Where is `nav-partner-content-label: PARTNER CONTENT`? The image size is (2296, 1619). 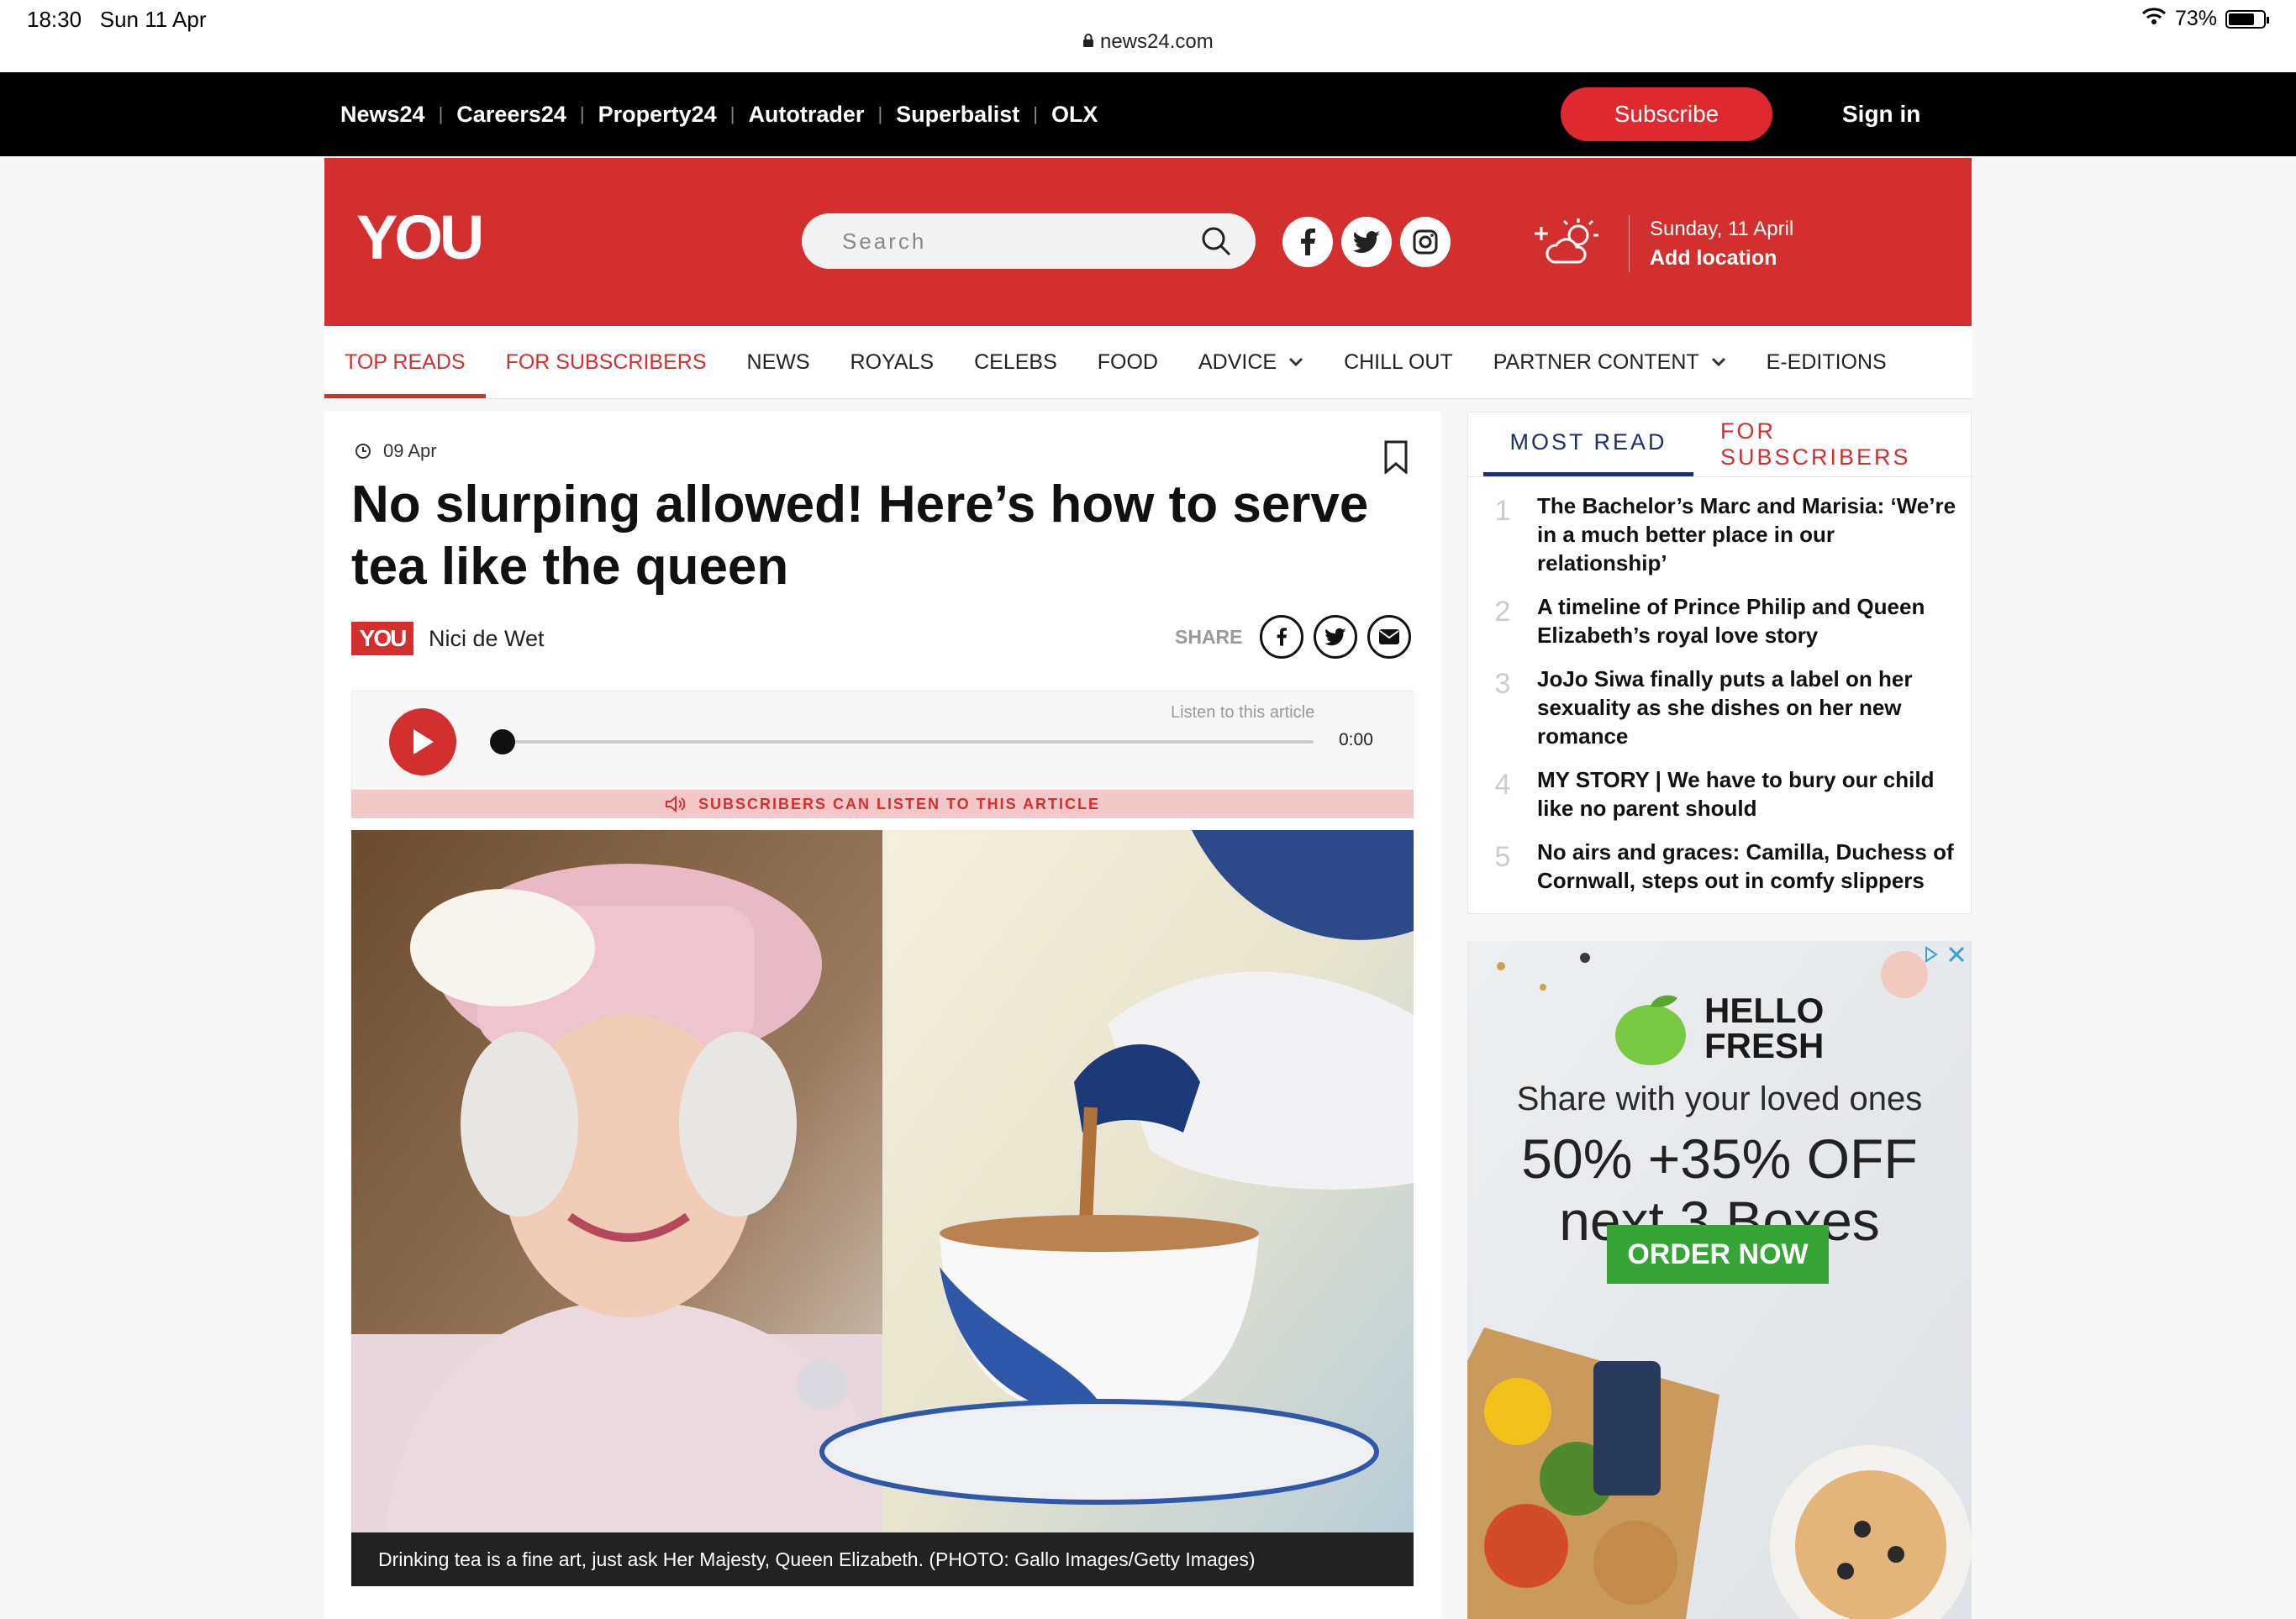
nav-partner-content-label: PARTNER CONTENT is located at coordinates (1596, 362).